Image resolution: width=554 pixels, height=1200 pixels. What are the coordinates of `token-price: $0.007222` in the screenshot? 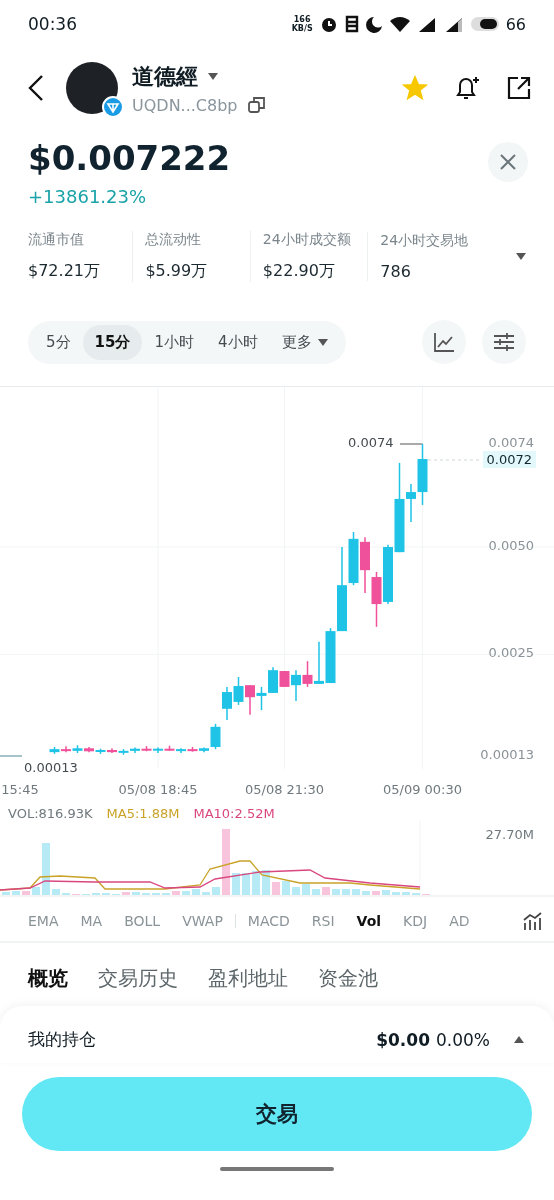 It's located at (129, 158).